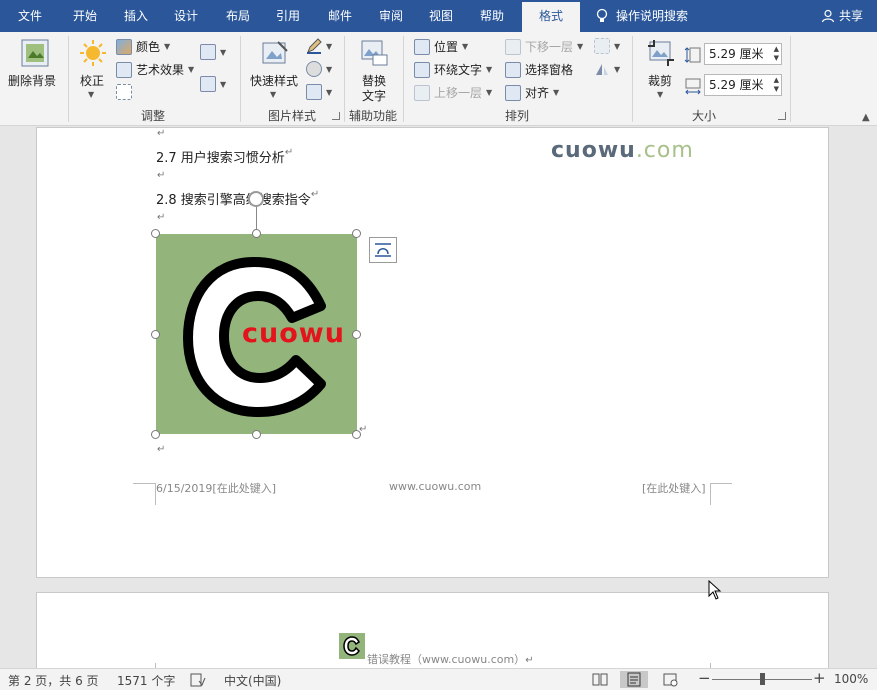 The width and height of the screenshot is (877, 690). I want to click on selected-picture: cuowu, so click(256, 334).